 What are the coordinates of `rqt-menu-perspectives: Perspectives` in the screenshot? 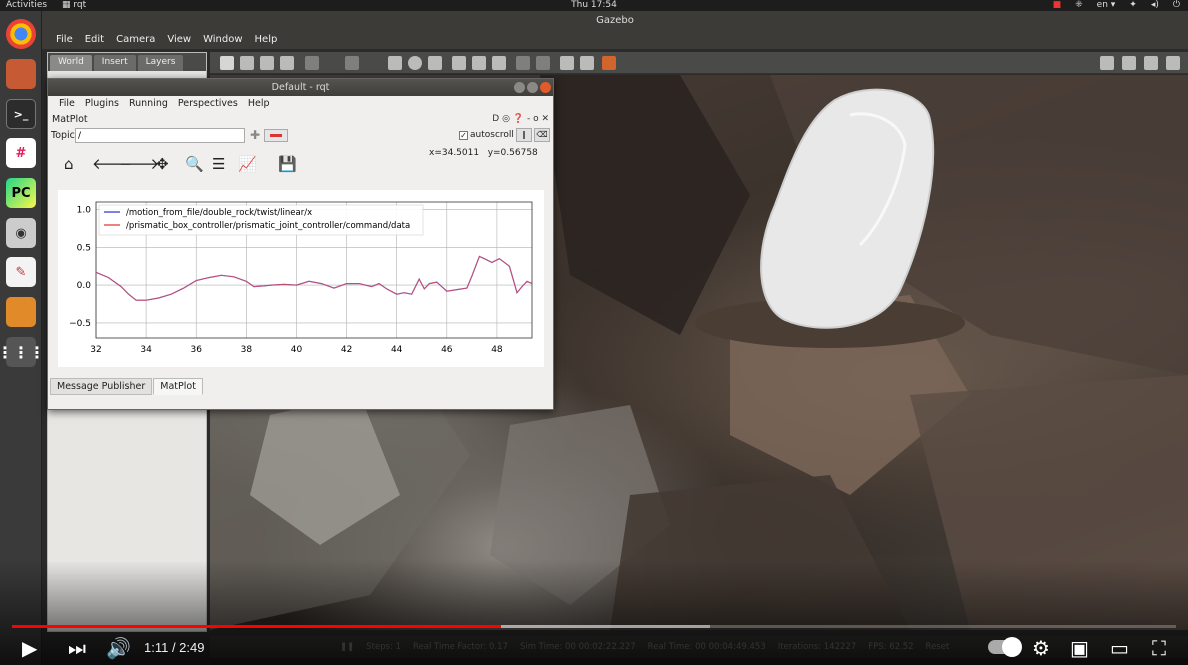 It's located at (208, 104).